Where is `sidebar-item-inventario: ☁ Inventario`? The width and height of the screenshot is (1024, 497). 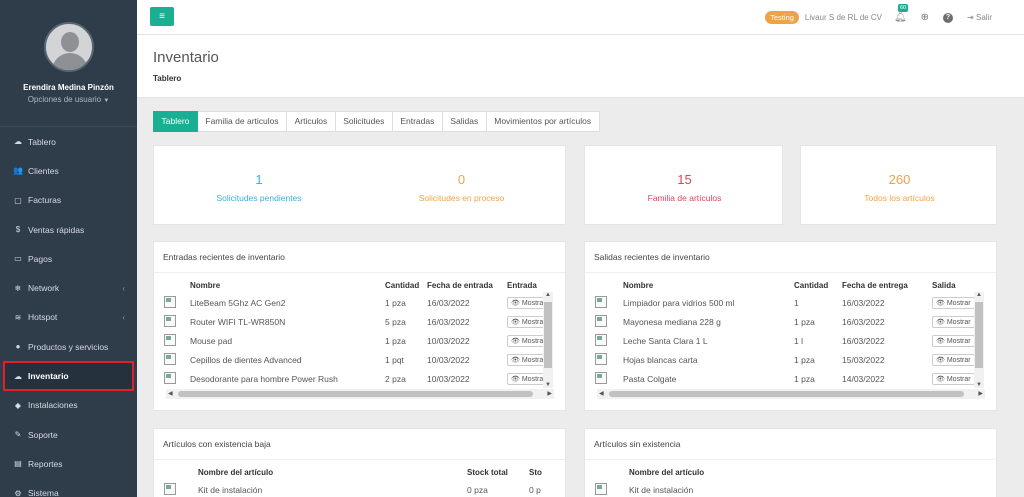 sidebar-item-inventario: ☁ Inventario is located at coordinates (68, 376).